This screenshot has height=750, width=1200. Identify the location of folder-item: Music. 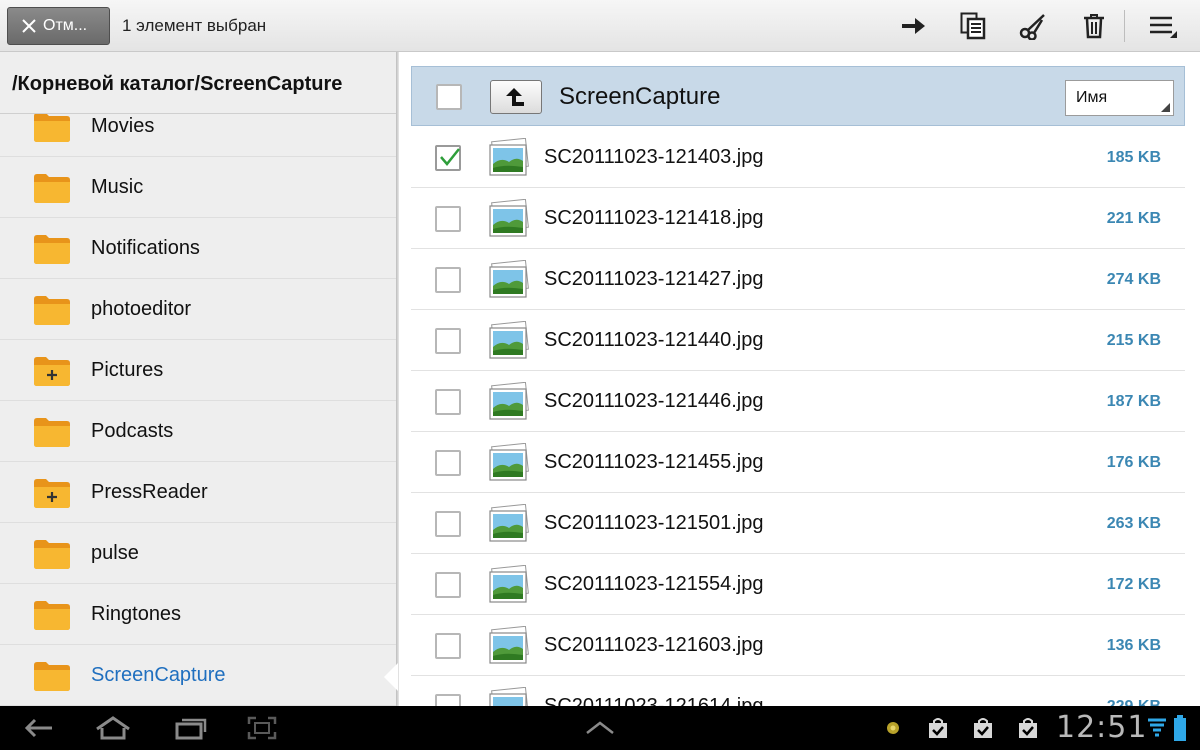
(198, 187).